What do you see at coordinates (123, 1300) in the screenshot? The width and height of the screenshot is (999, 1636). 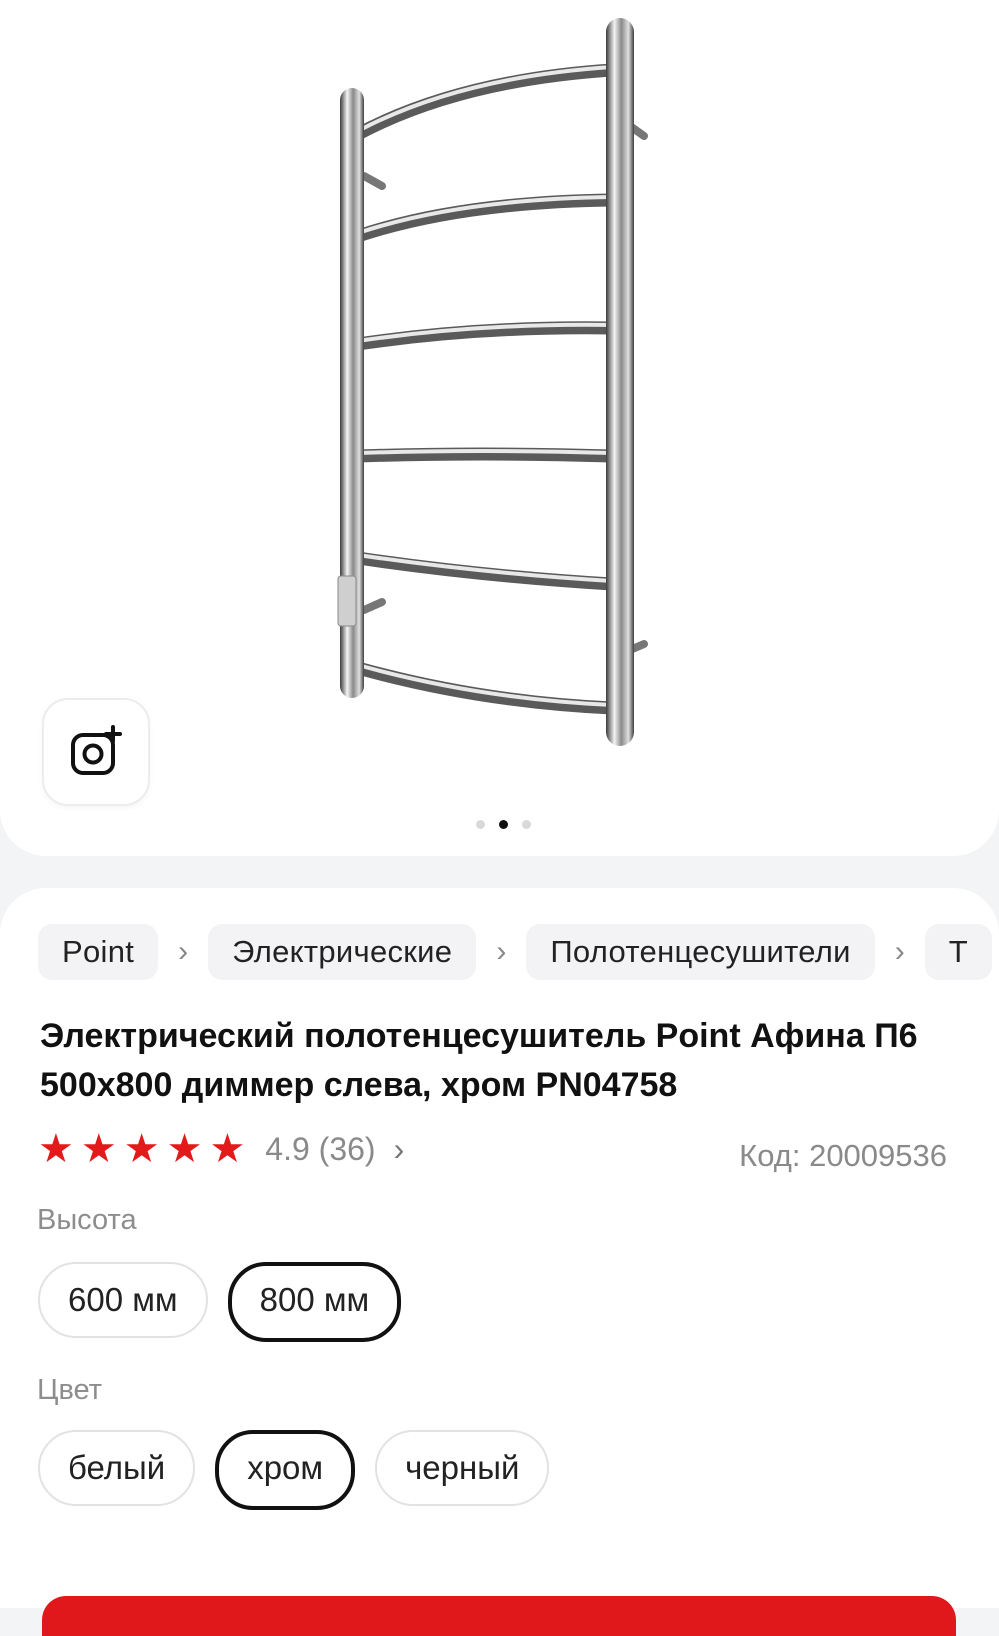 I see `height-option-600: 600 мм` at bounding box center [123, 1300].